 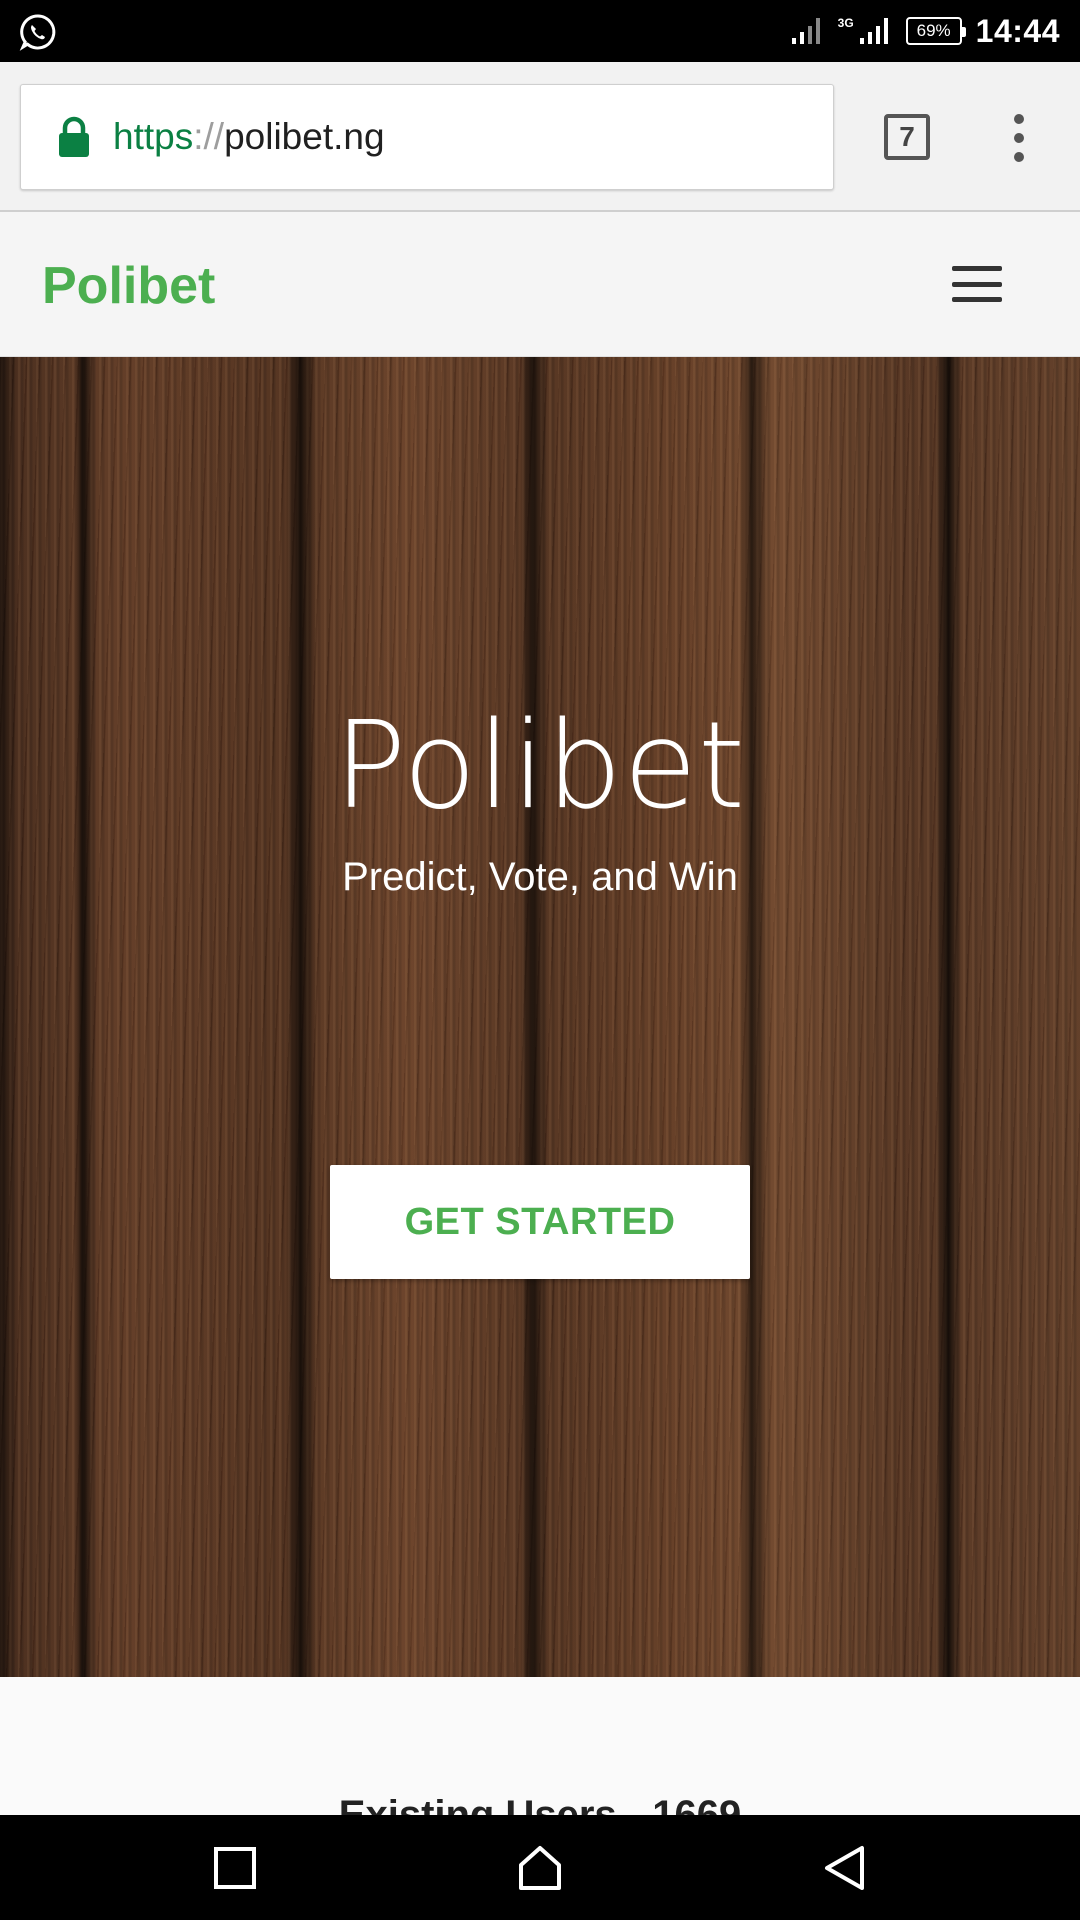 What do you see at coordinates (540, 766) in the screenshot?
I see `hero-title: Polibet` at bounding box center [540, 766].